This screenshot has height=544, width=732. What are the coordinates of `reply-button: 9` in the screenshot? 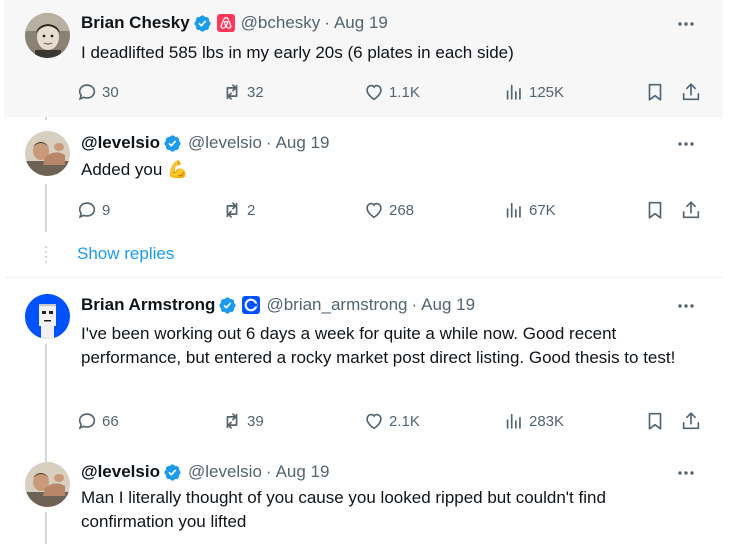 It's located at (93, 210).